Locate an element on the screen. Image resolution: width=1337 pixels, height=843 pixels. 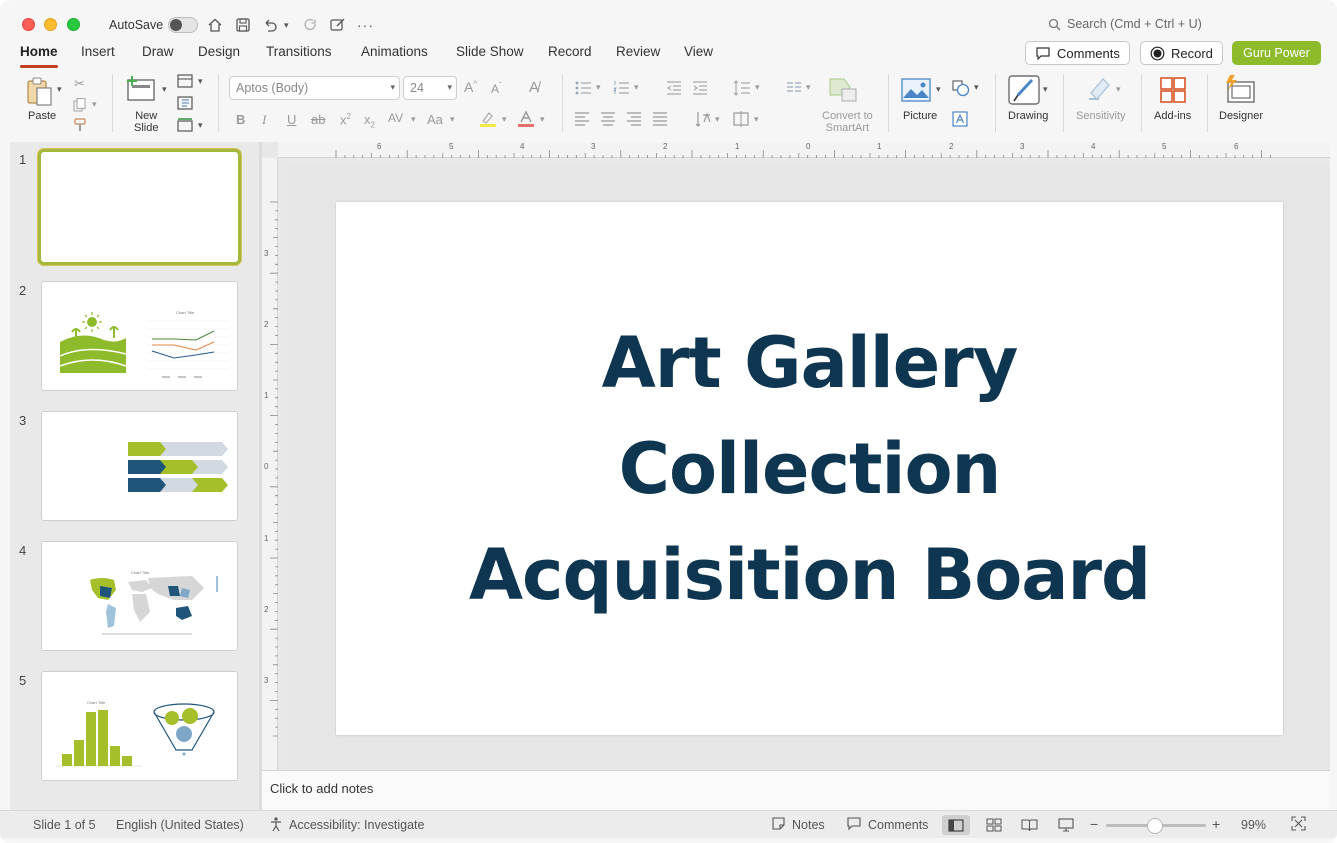
font-size-combo: 24 ▾ is located at coordinates (430, 88).